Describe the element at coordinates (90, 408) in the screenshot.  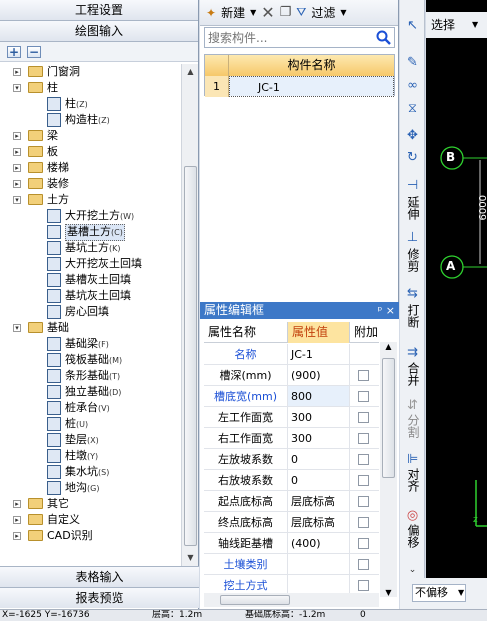
I see `tree-item: 桩承台(V)` at that location.